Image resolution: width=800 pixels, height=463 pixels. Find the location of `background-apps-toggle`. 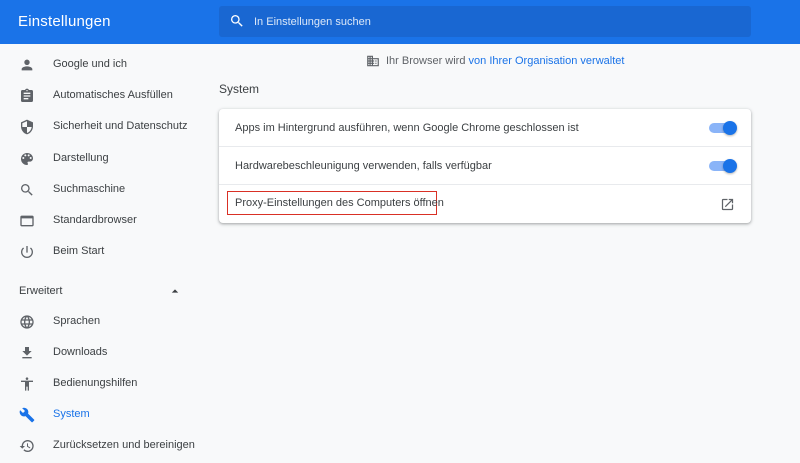

background-apps-toggle is located at coordinates (723, 128).